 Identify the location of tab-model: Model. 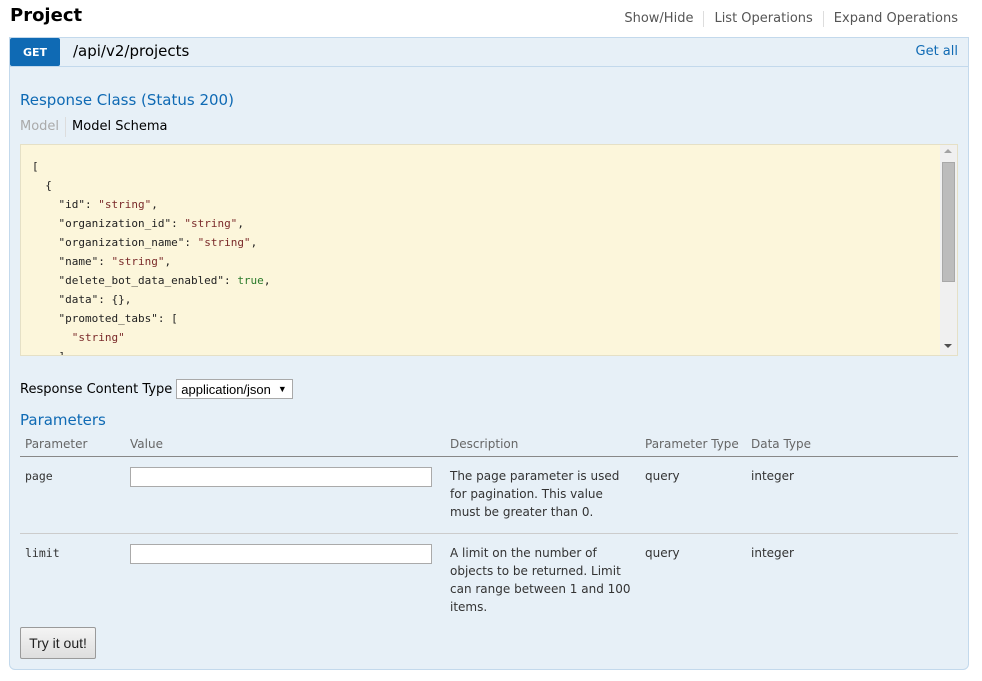
(43, 127).